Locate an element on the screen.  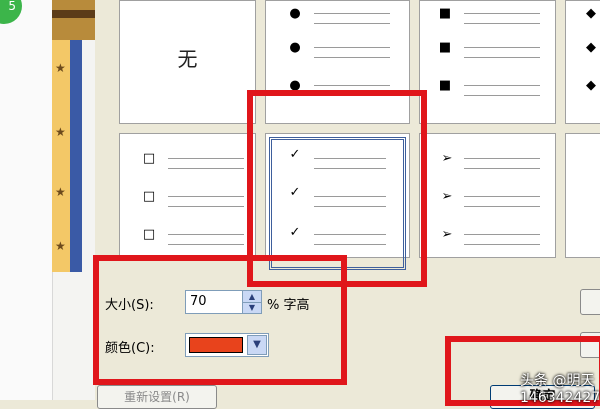
side-button is located at coordinates (590, 302).